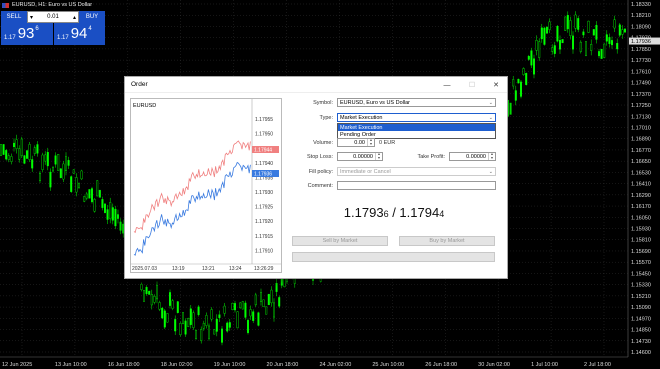 The height and width of the screenshot is (369, 660). What do you see at coordinates (79, 34) in the screenshot?
I see `one-click-buy-price: 1.17 94 4` at bounding box center [79, 34].